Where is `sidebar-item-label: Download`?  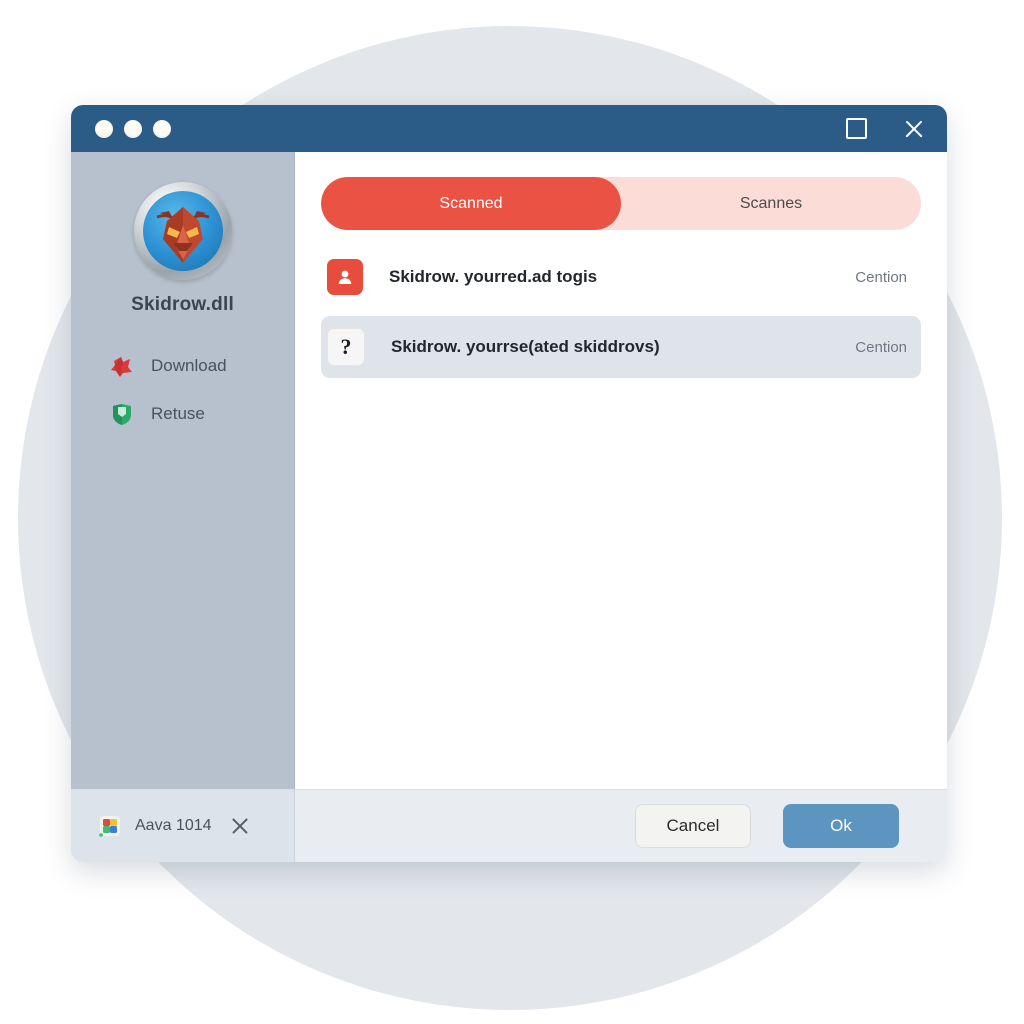 sidebar-item-label: Download is located at coordinates (189, 365).